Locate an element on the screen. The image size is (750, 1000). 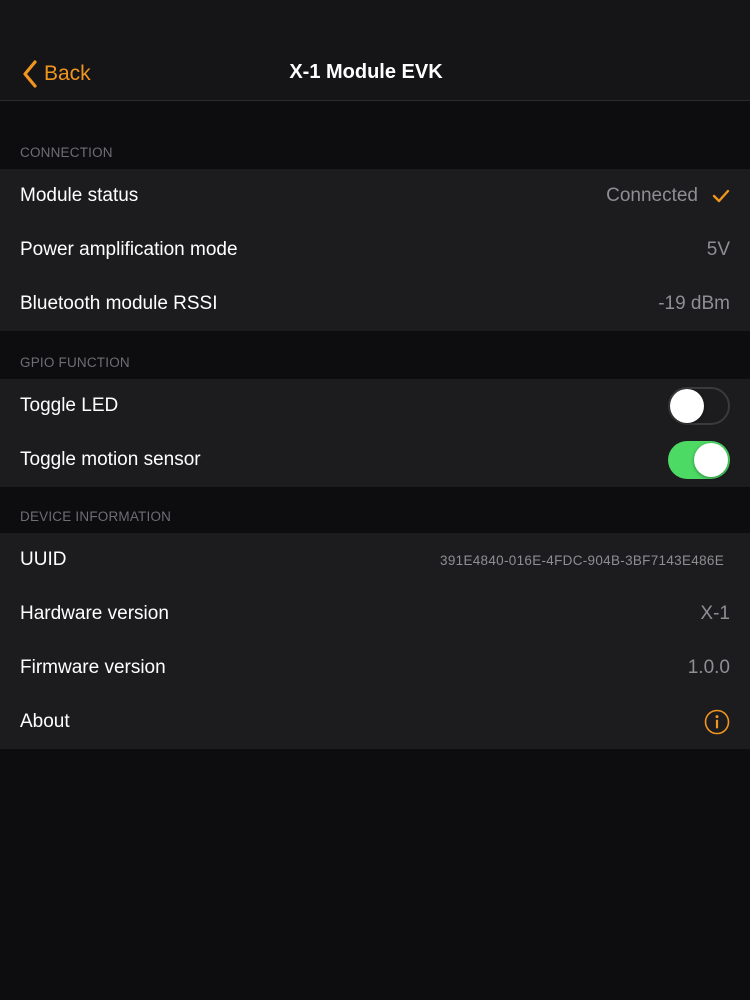
module-status-value: Connected is located at coordinates (652, 195).